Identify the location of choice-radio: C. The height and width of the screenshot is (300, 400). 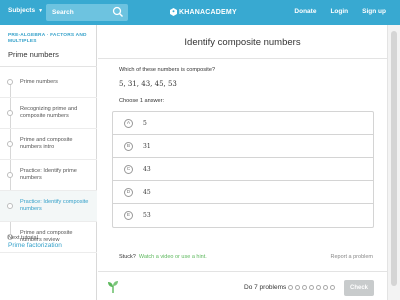
(128, 169).